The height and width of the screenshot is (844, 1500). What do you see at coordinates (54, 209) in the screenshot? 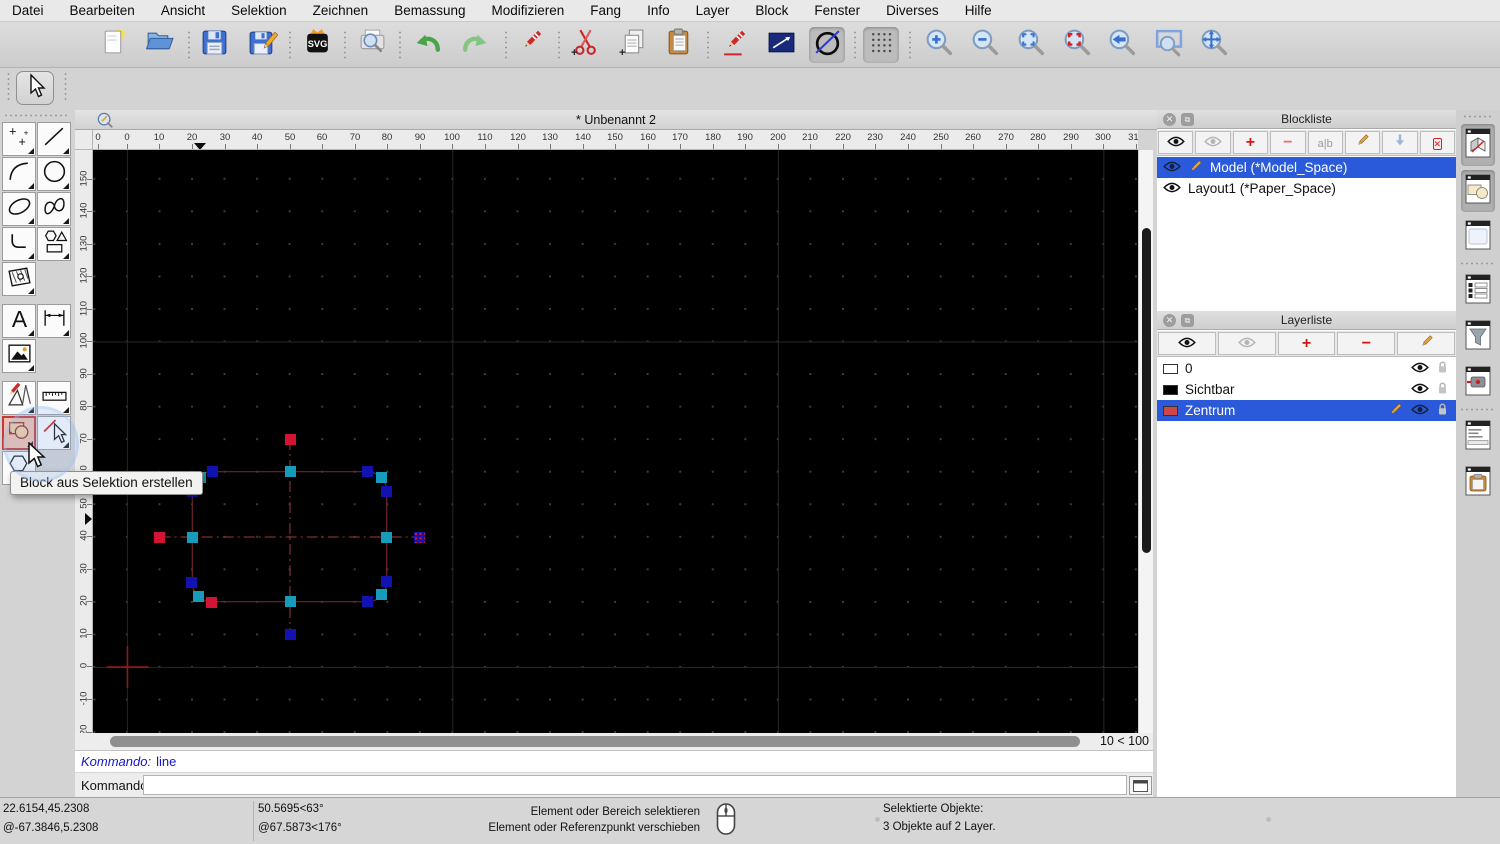
I see `spline-tool-button` at bounding box center [54, 209].